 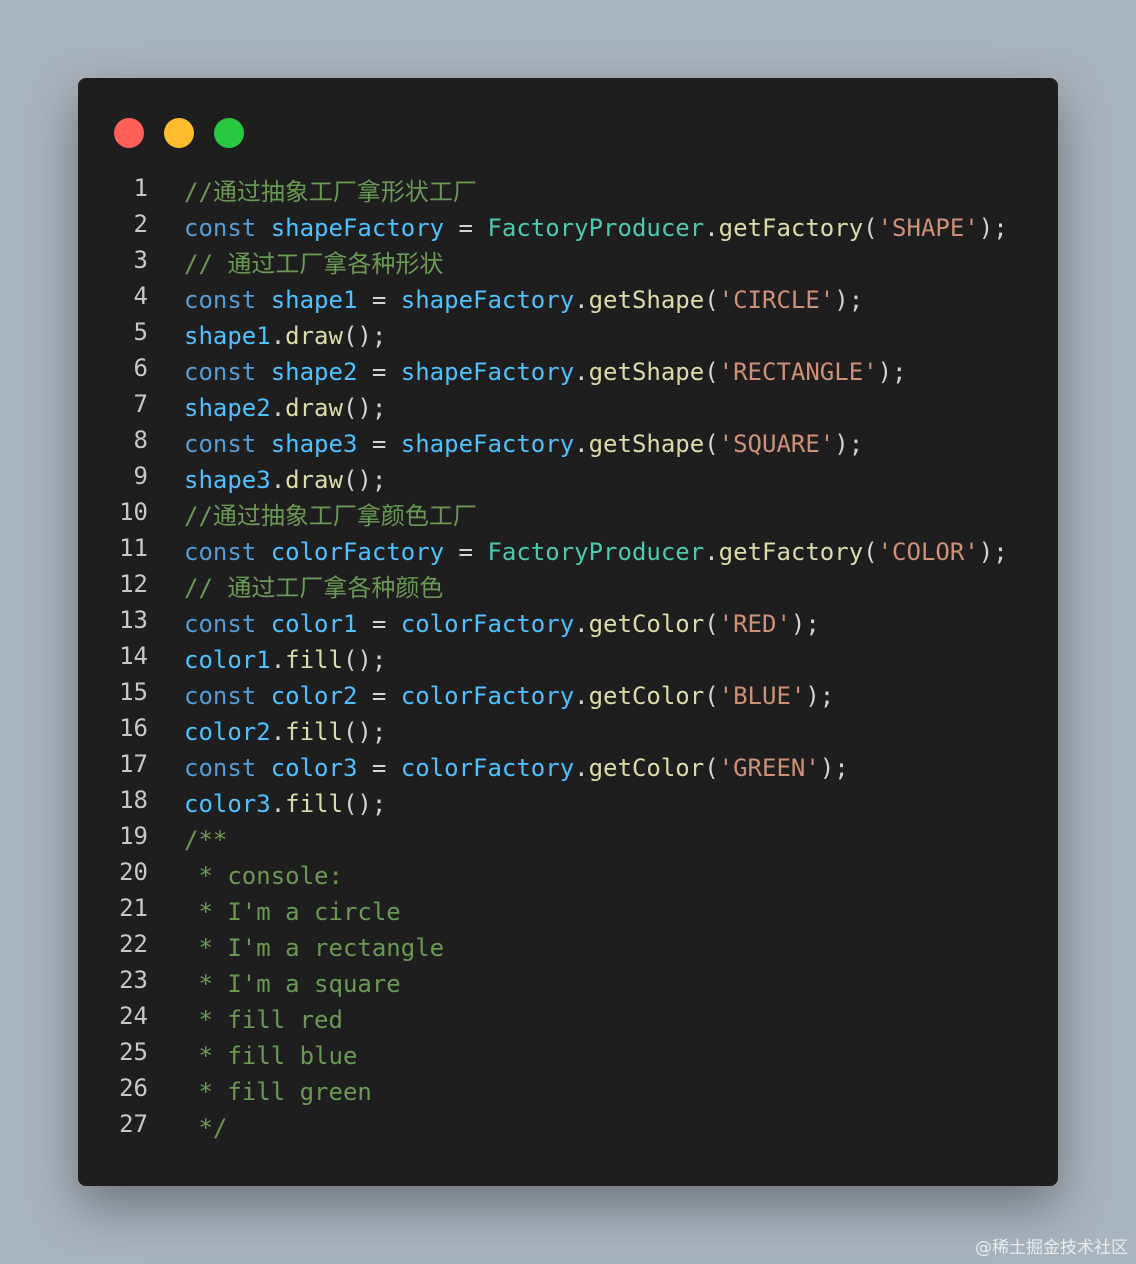 What do you see at coordinates (140, 440) in the screenshot?
I see `line-number: 8` at bounding box center [140, 440].